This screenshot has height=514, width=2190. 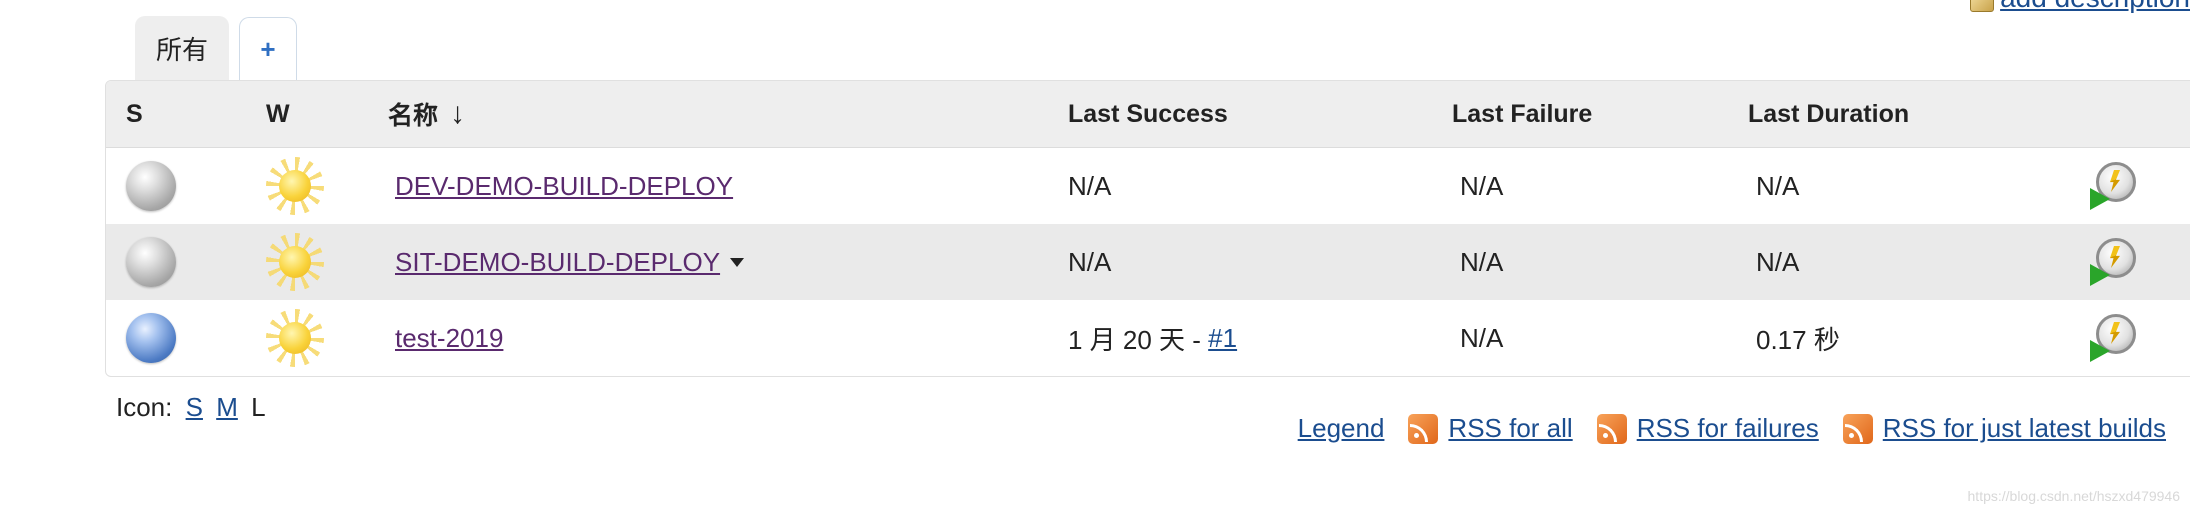 I want to click on rss-latest-item: RSS for just latest builds, so click(x=2004, y=428).